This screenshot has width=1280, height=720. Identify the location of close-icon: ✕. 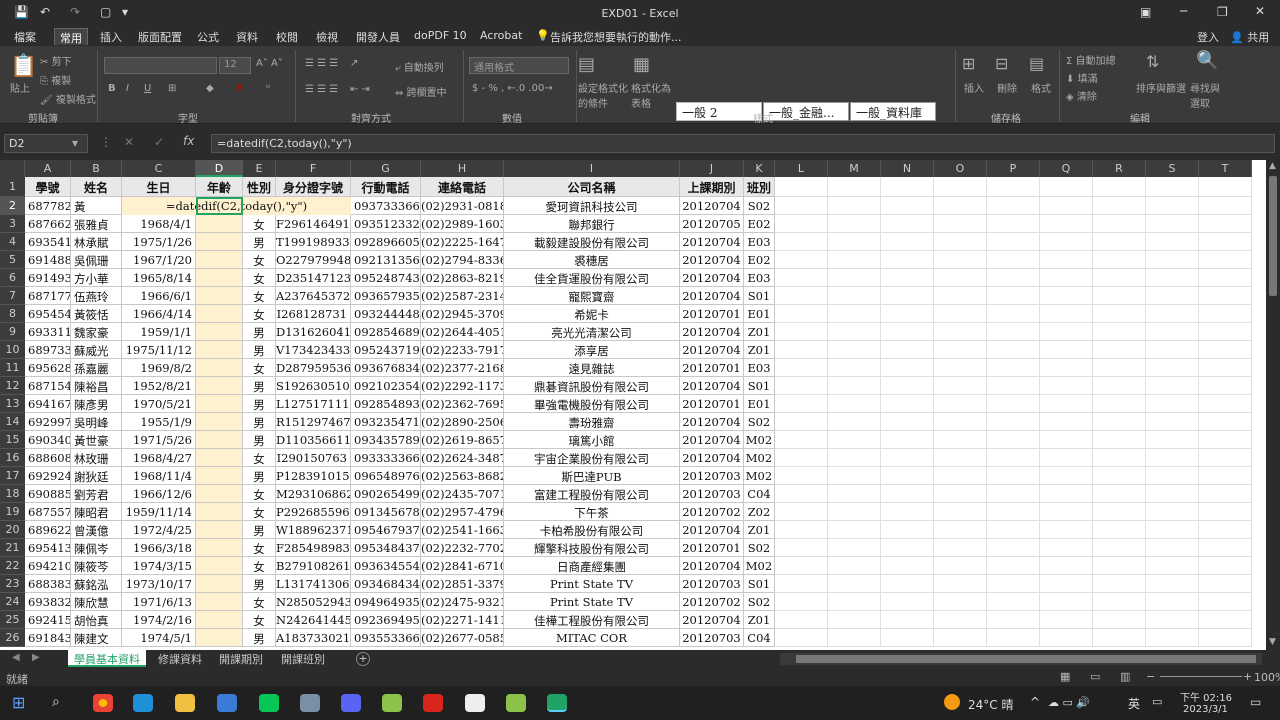
(1260, 11).